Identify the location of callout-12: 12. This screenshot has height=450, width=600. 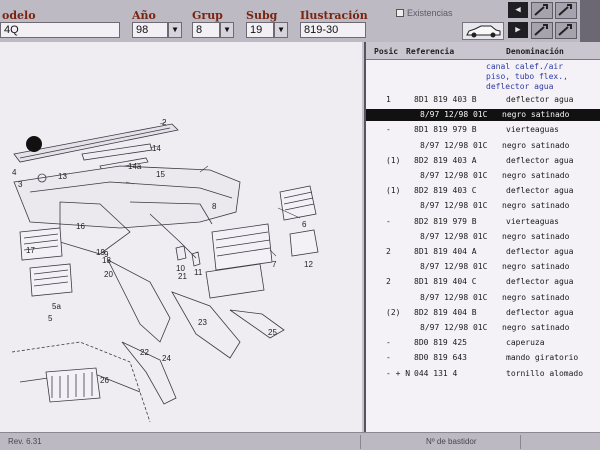
(308, 264).